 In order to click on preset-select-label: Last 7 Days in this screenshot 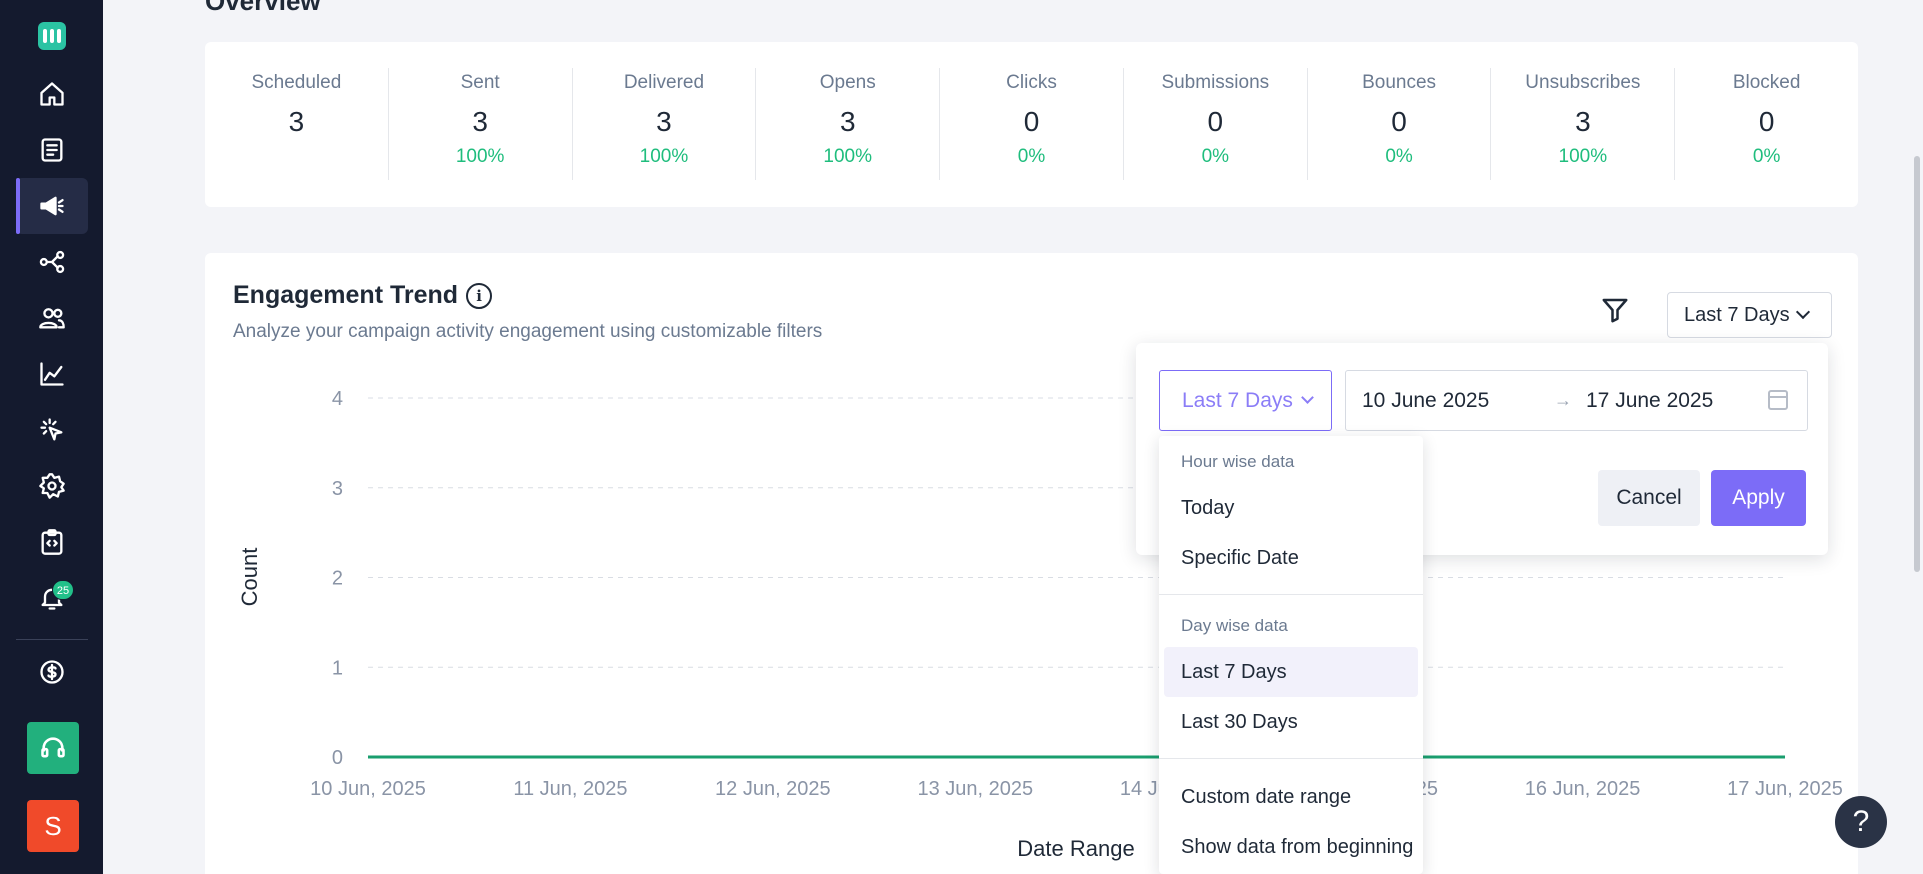, I will do `click(1237, 400)`.